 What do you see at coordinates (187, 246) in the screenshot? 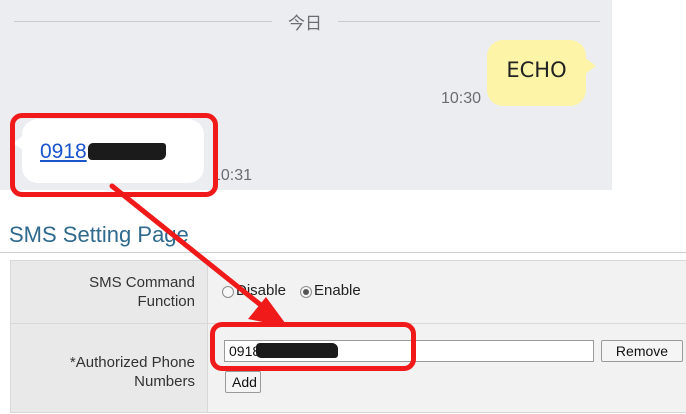
I see `arrow-shaft` at bounding box center [187, 246].